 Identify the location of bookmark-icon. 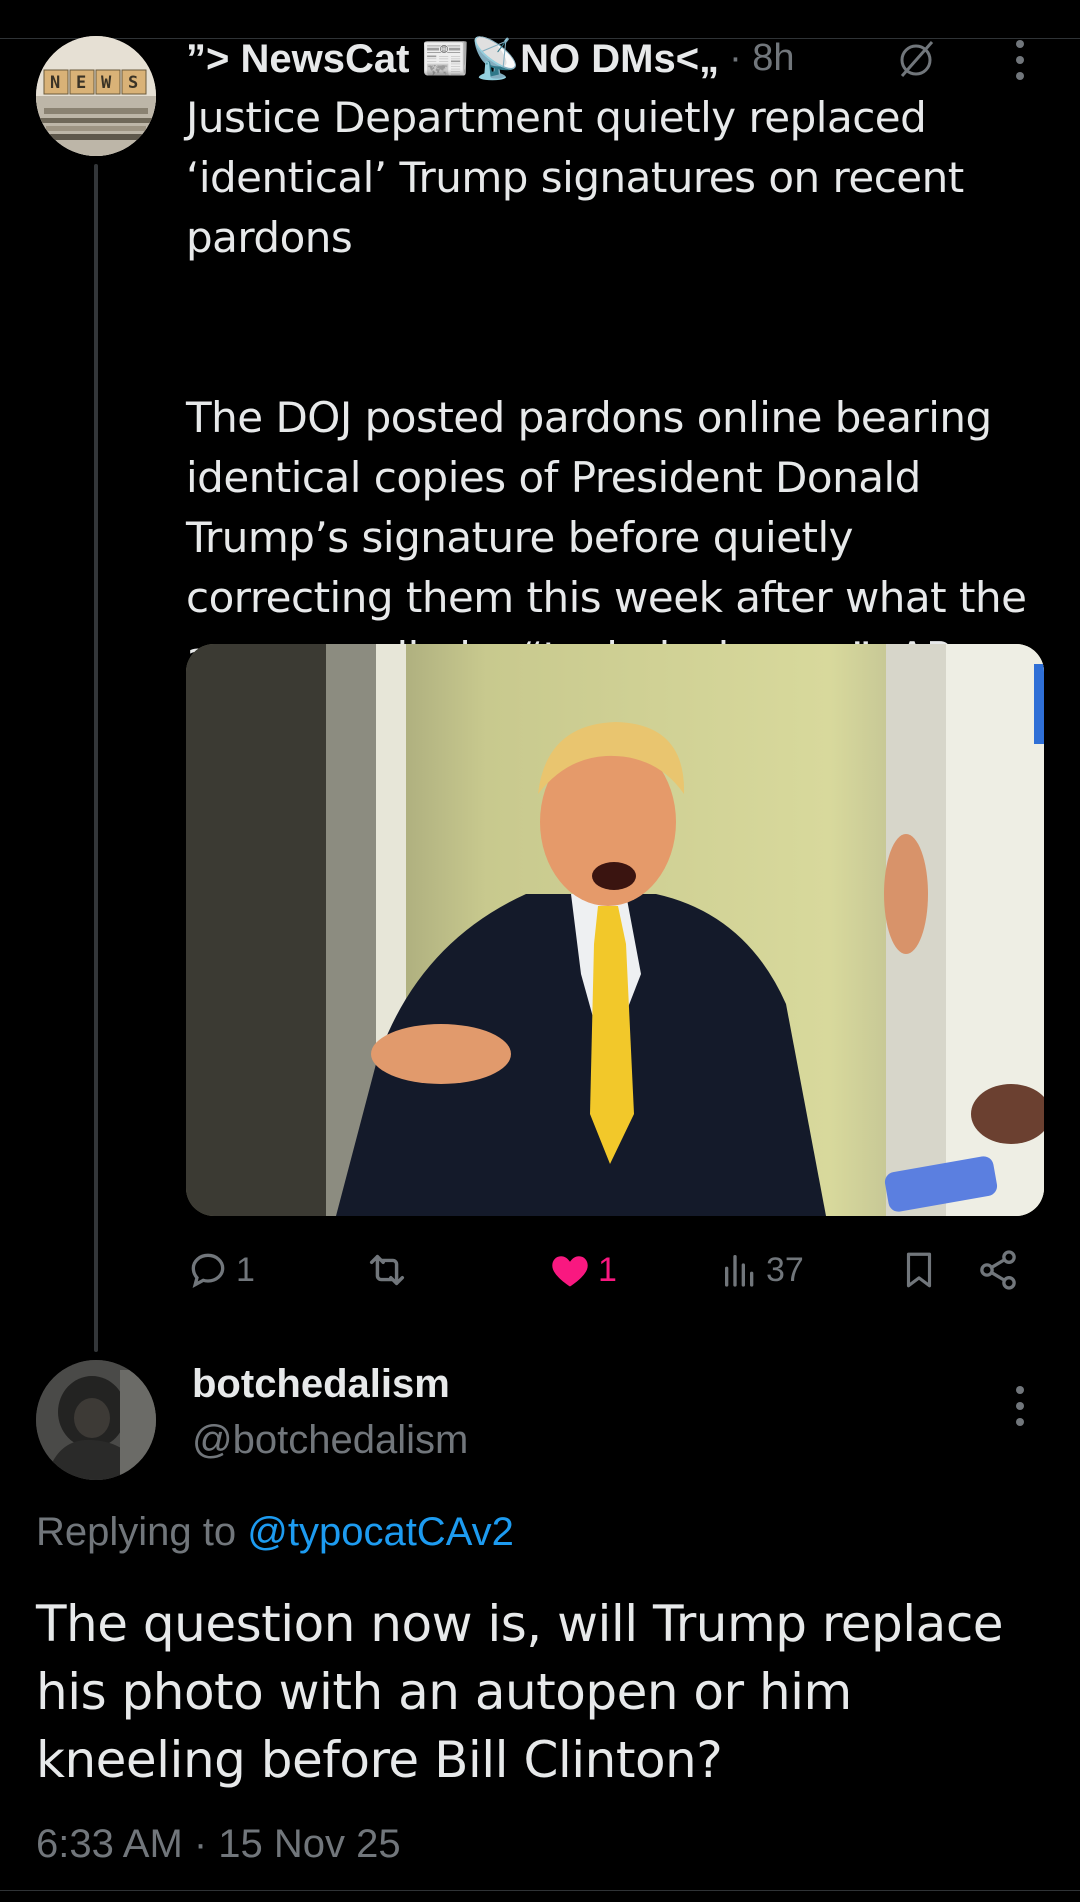
(919, 1270).